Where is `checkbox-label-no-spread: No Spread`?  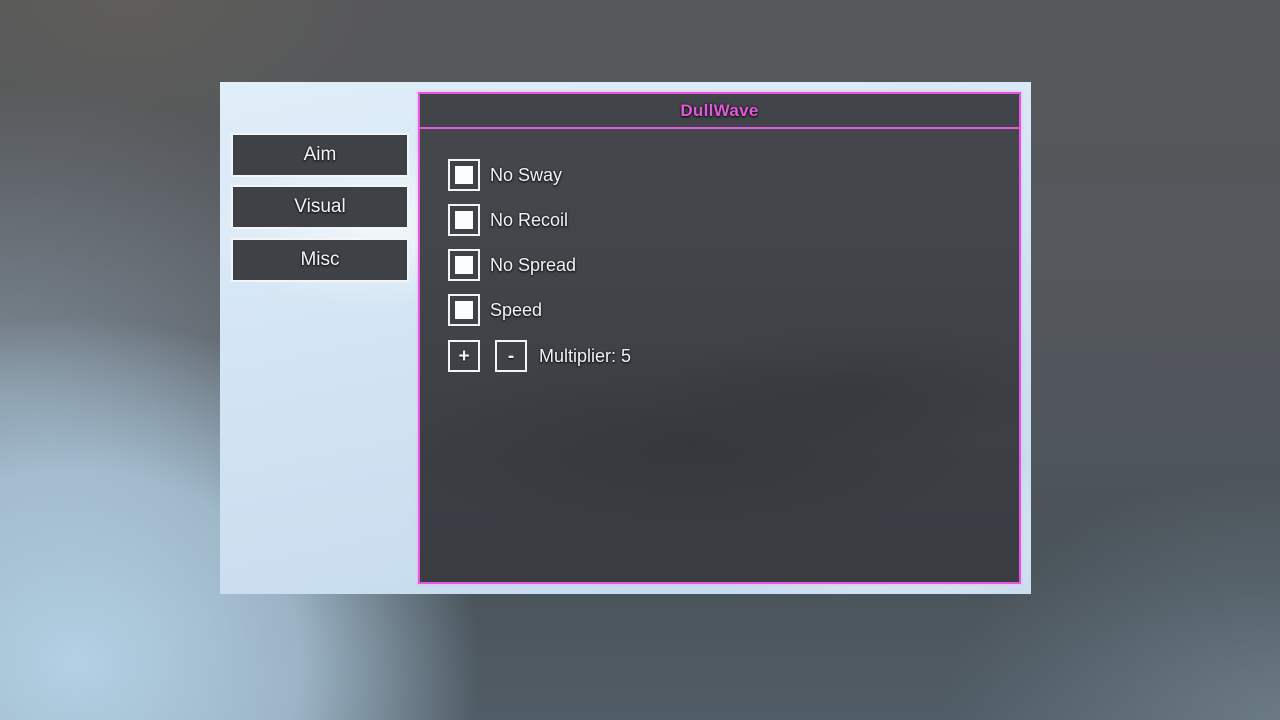
checkbox-label-no-spread: No Spread is located at coordinates (533, 264).